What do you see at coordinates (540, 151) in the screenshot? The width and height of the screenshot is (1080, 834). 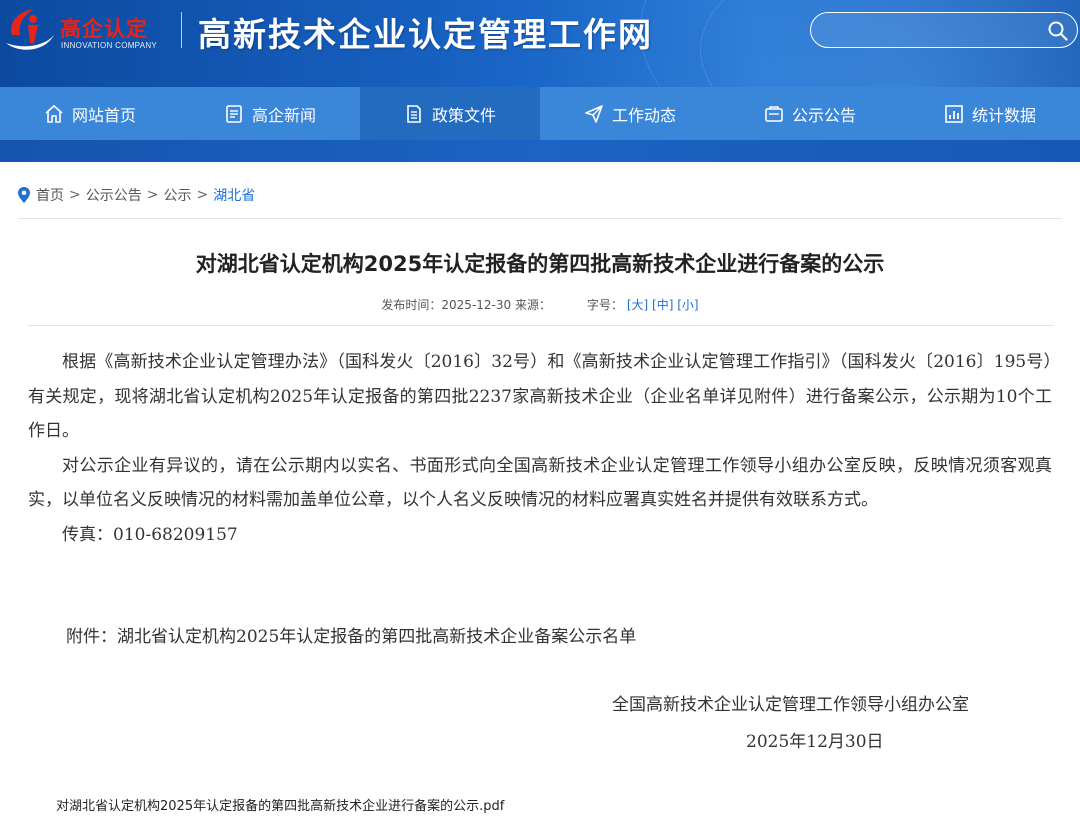 I see `nav-bottom-band` at bounding box center [540, 151].